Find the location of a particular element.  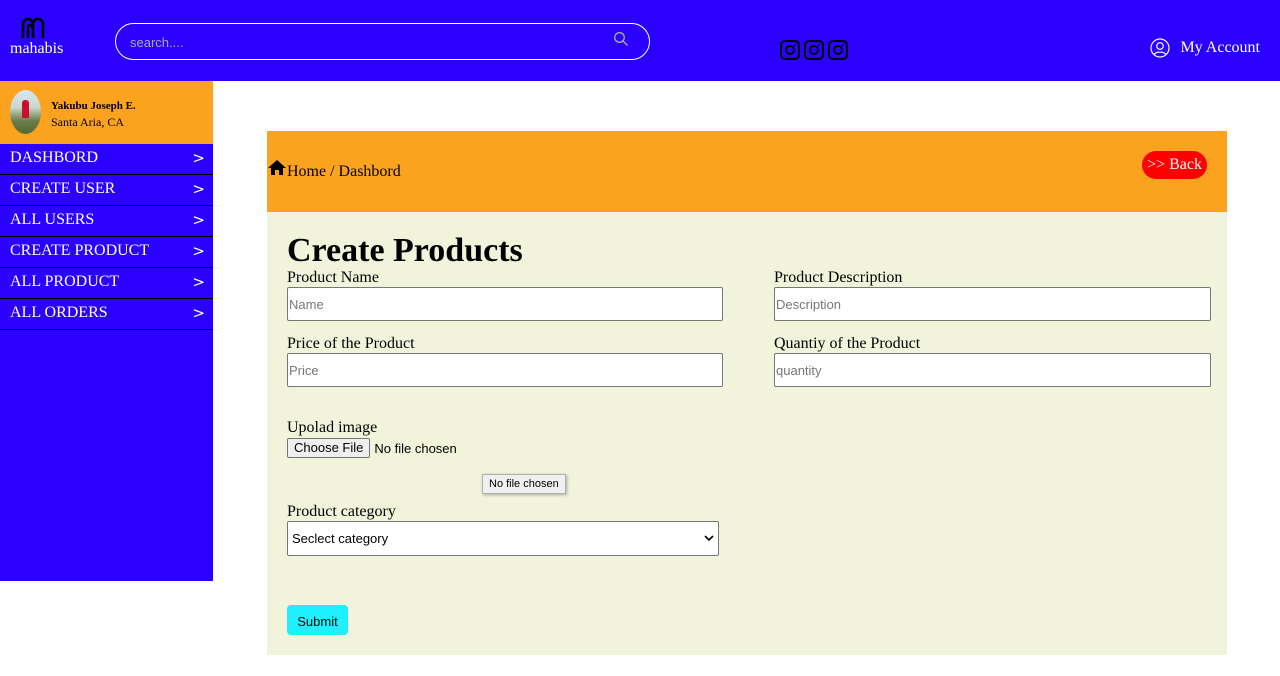

profile-location: Santa Aria, CA is located at coordinates (87, 122).